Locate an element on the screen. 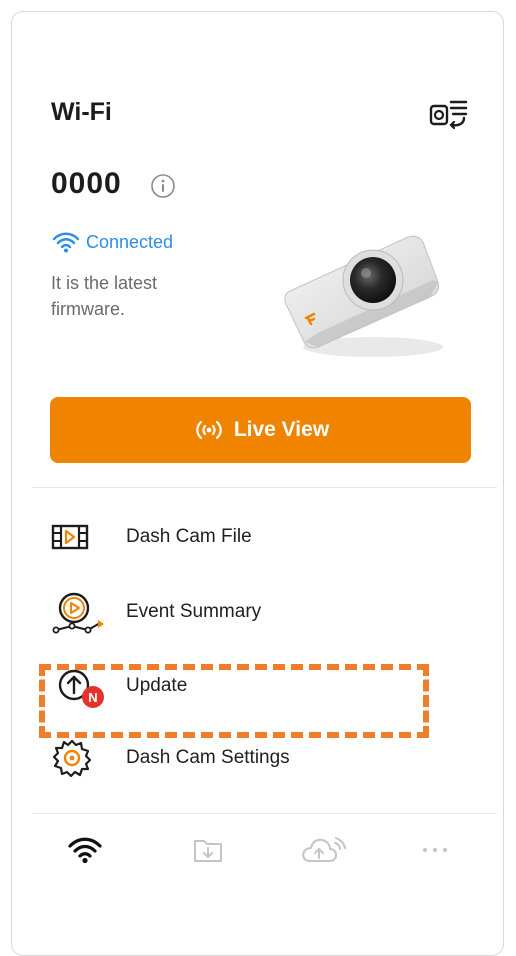  upload-arrow-icon: N is located at coordinates (78, 686).